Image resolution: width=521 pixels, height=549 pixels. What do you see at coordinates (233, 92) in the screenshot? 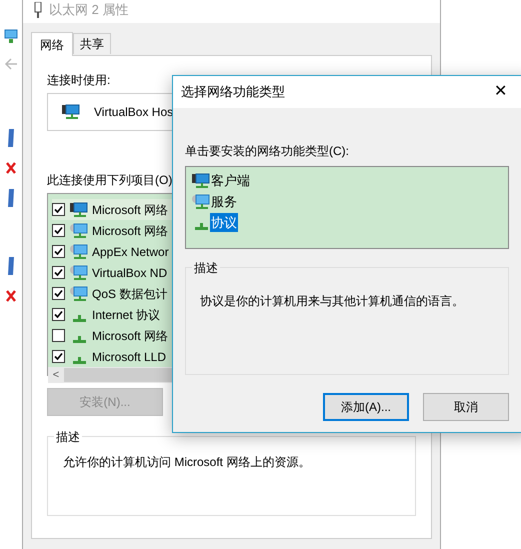
I see `dialog-title: 选择网络功能类型` at bounding box center [233, 92].